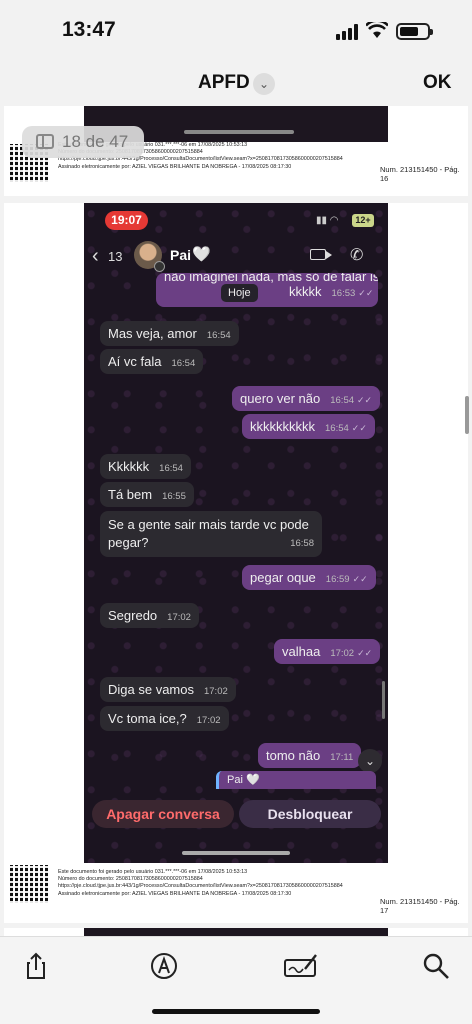 The width and height of the screenshot is (472, 1024). I want to click on battery-icon, so click(414, 31).